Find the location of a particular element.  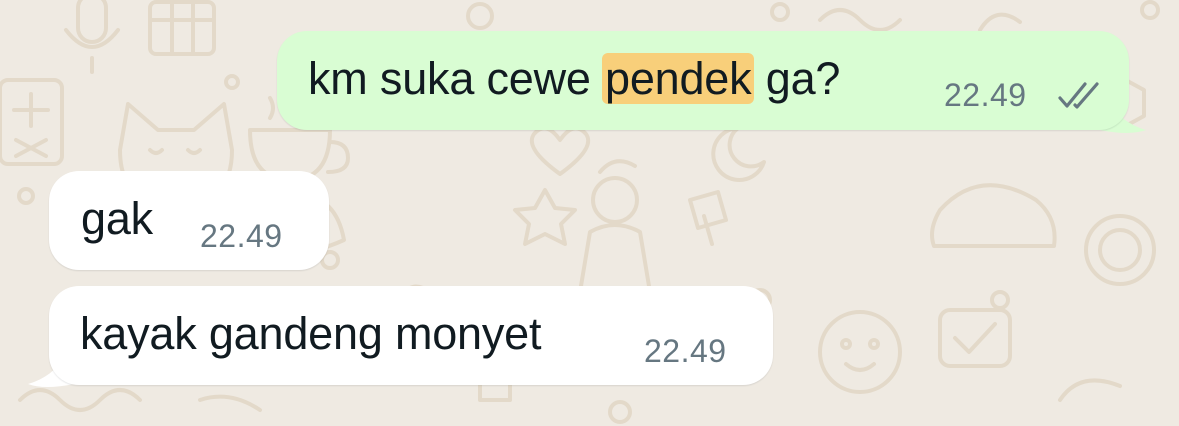

incoming-message-text: kayak gandeng monyet is located at coordinates (311, 333).